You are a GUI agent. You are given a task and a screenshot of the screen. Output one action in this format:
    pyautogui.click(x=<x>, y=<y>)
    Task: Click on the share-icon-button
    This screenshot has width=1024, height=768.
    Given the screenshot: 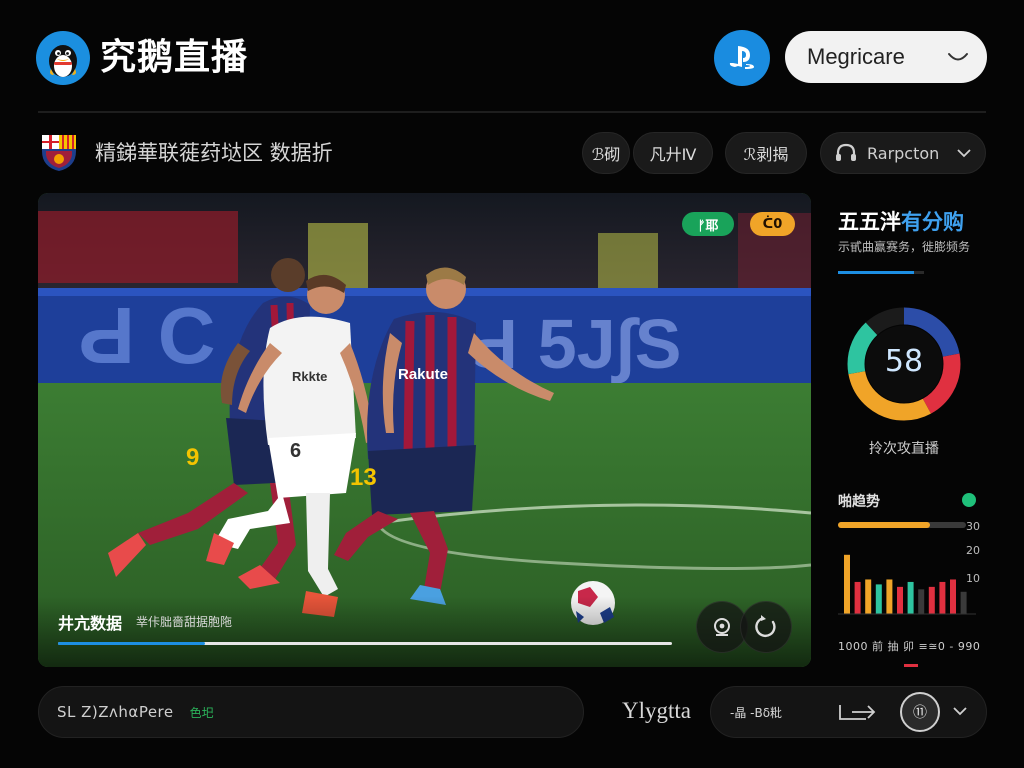 What is the action you would take?
    pyautogui.click(x=859, y=712)
    